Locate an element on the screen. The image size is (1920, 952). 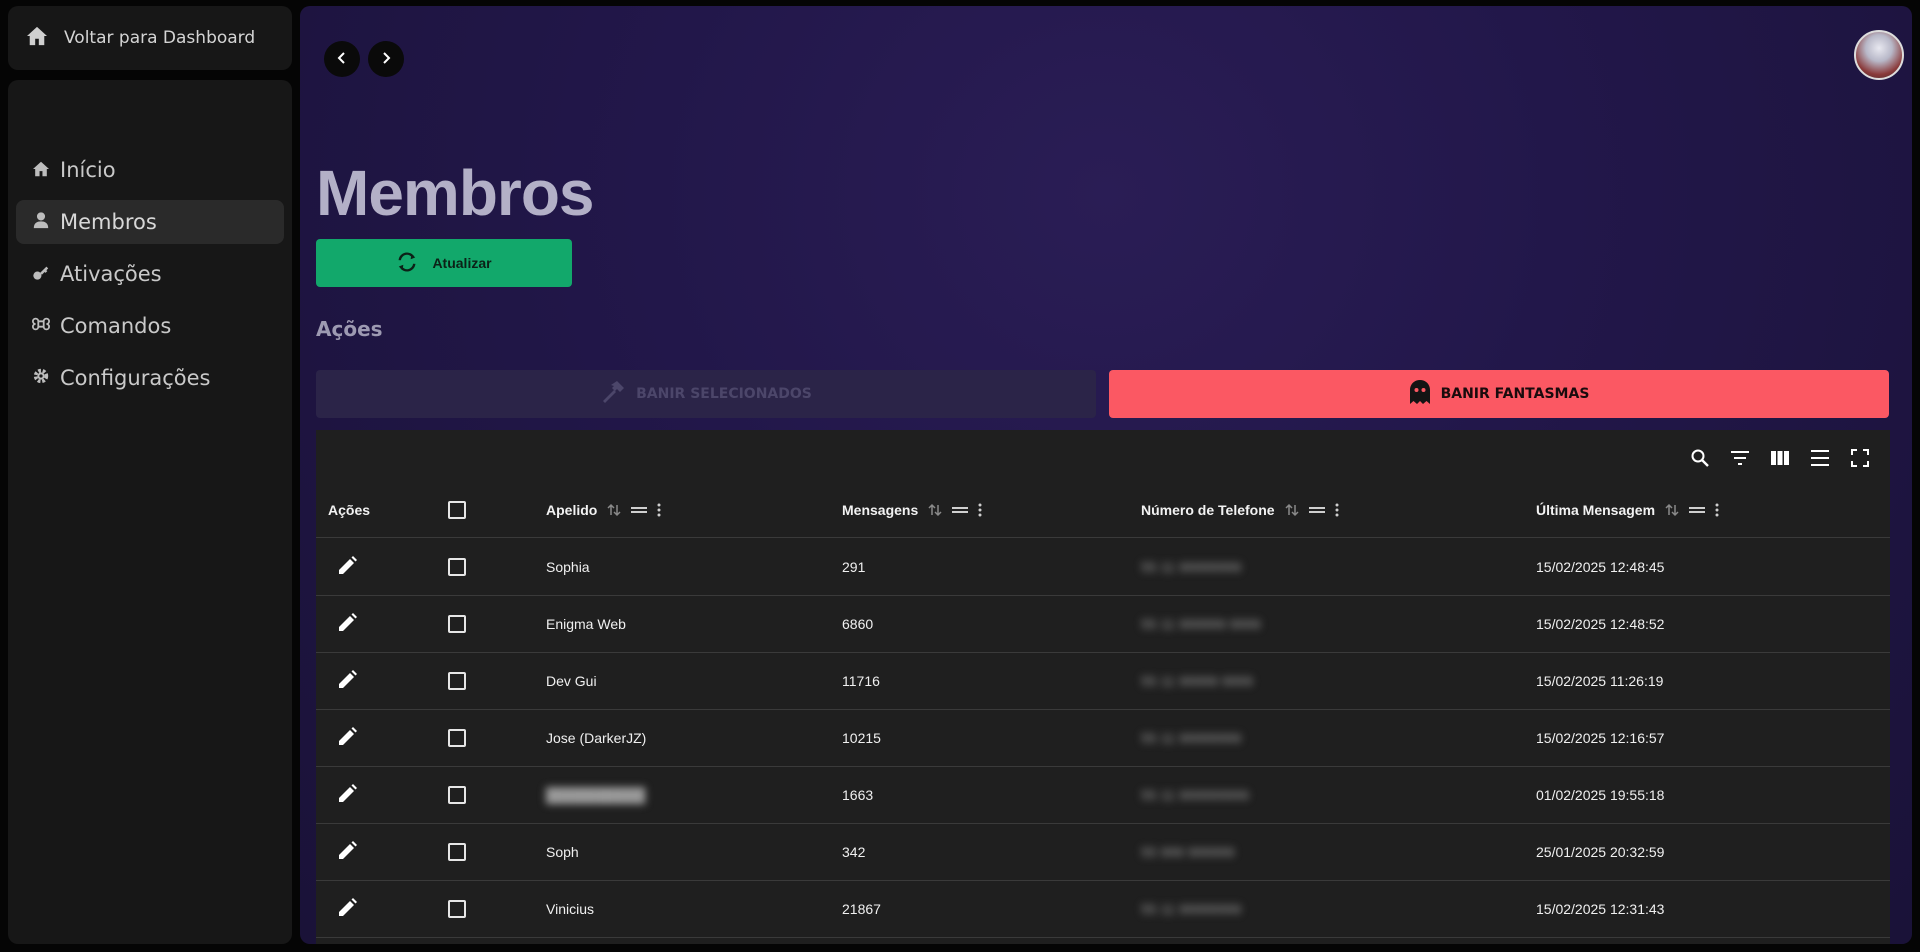
gear-icon is located at coordinates (41, 378).